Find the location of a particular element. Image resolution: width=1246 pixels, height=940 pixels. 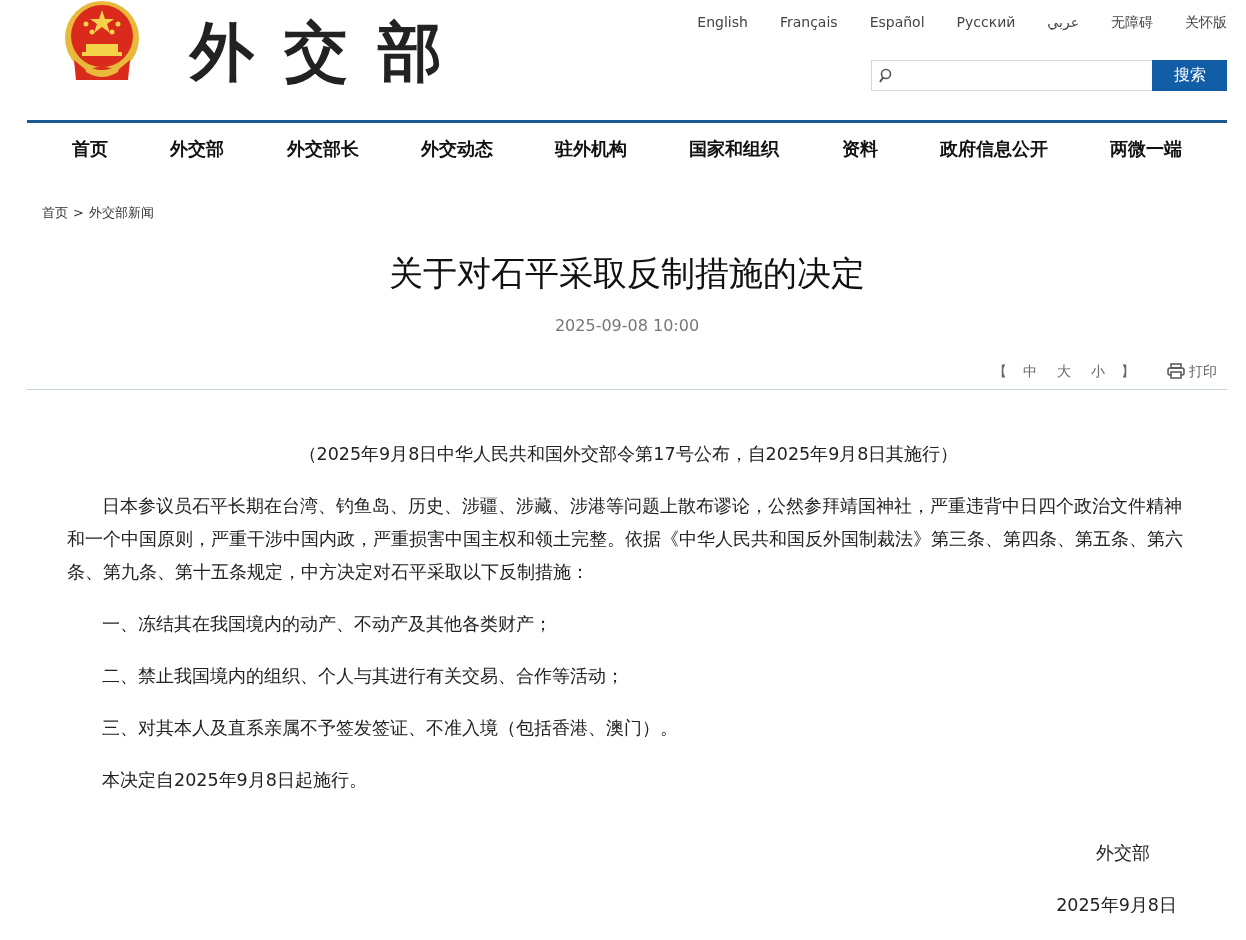

site-logo: 外交部 is located at coordinates (331, 52).